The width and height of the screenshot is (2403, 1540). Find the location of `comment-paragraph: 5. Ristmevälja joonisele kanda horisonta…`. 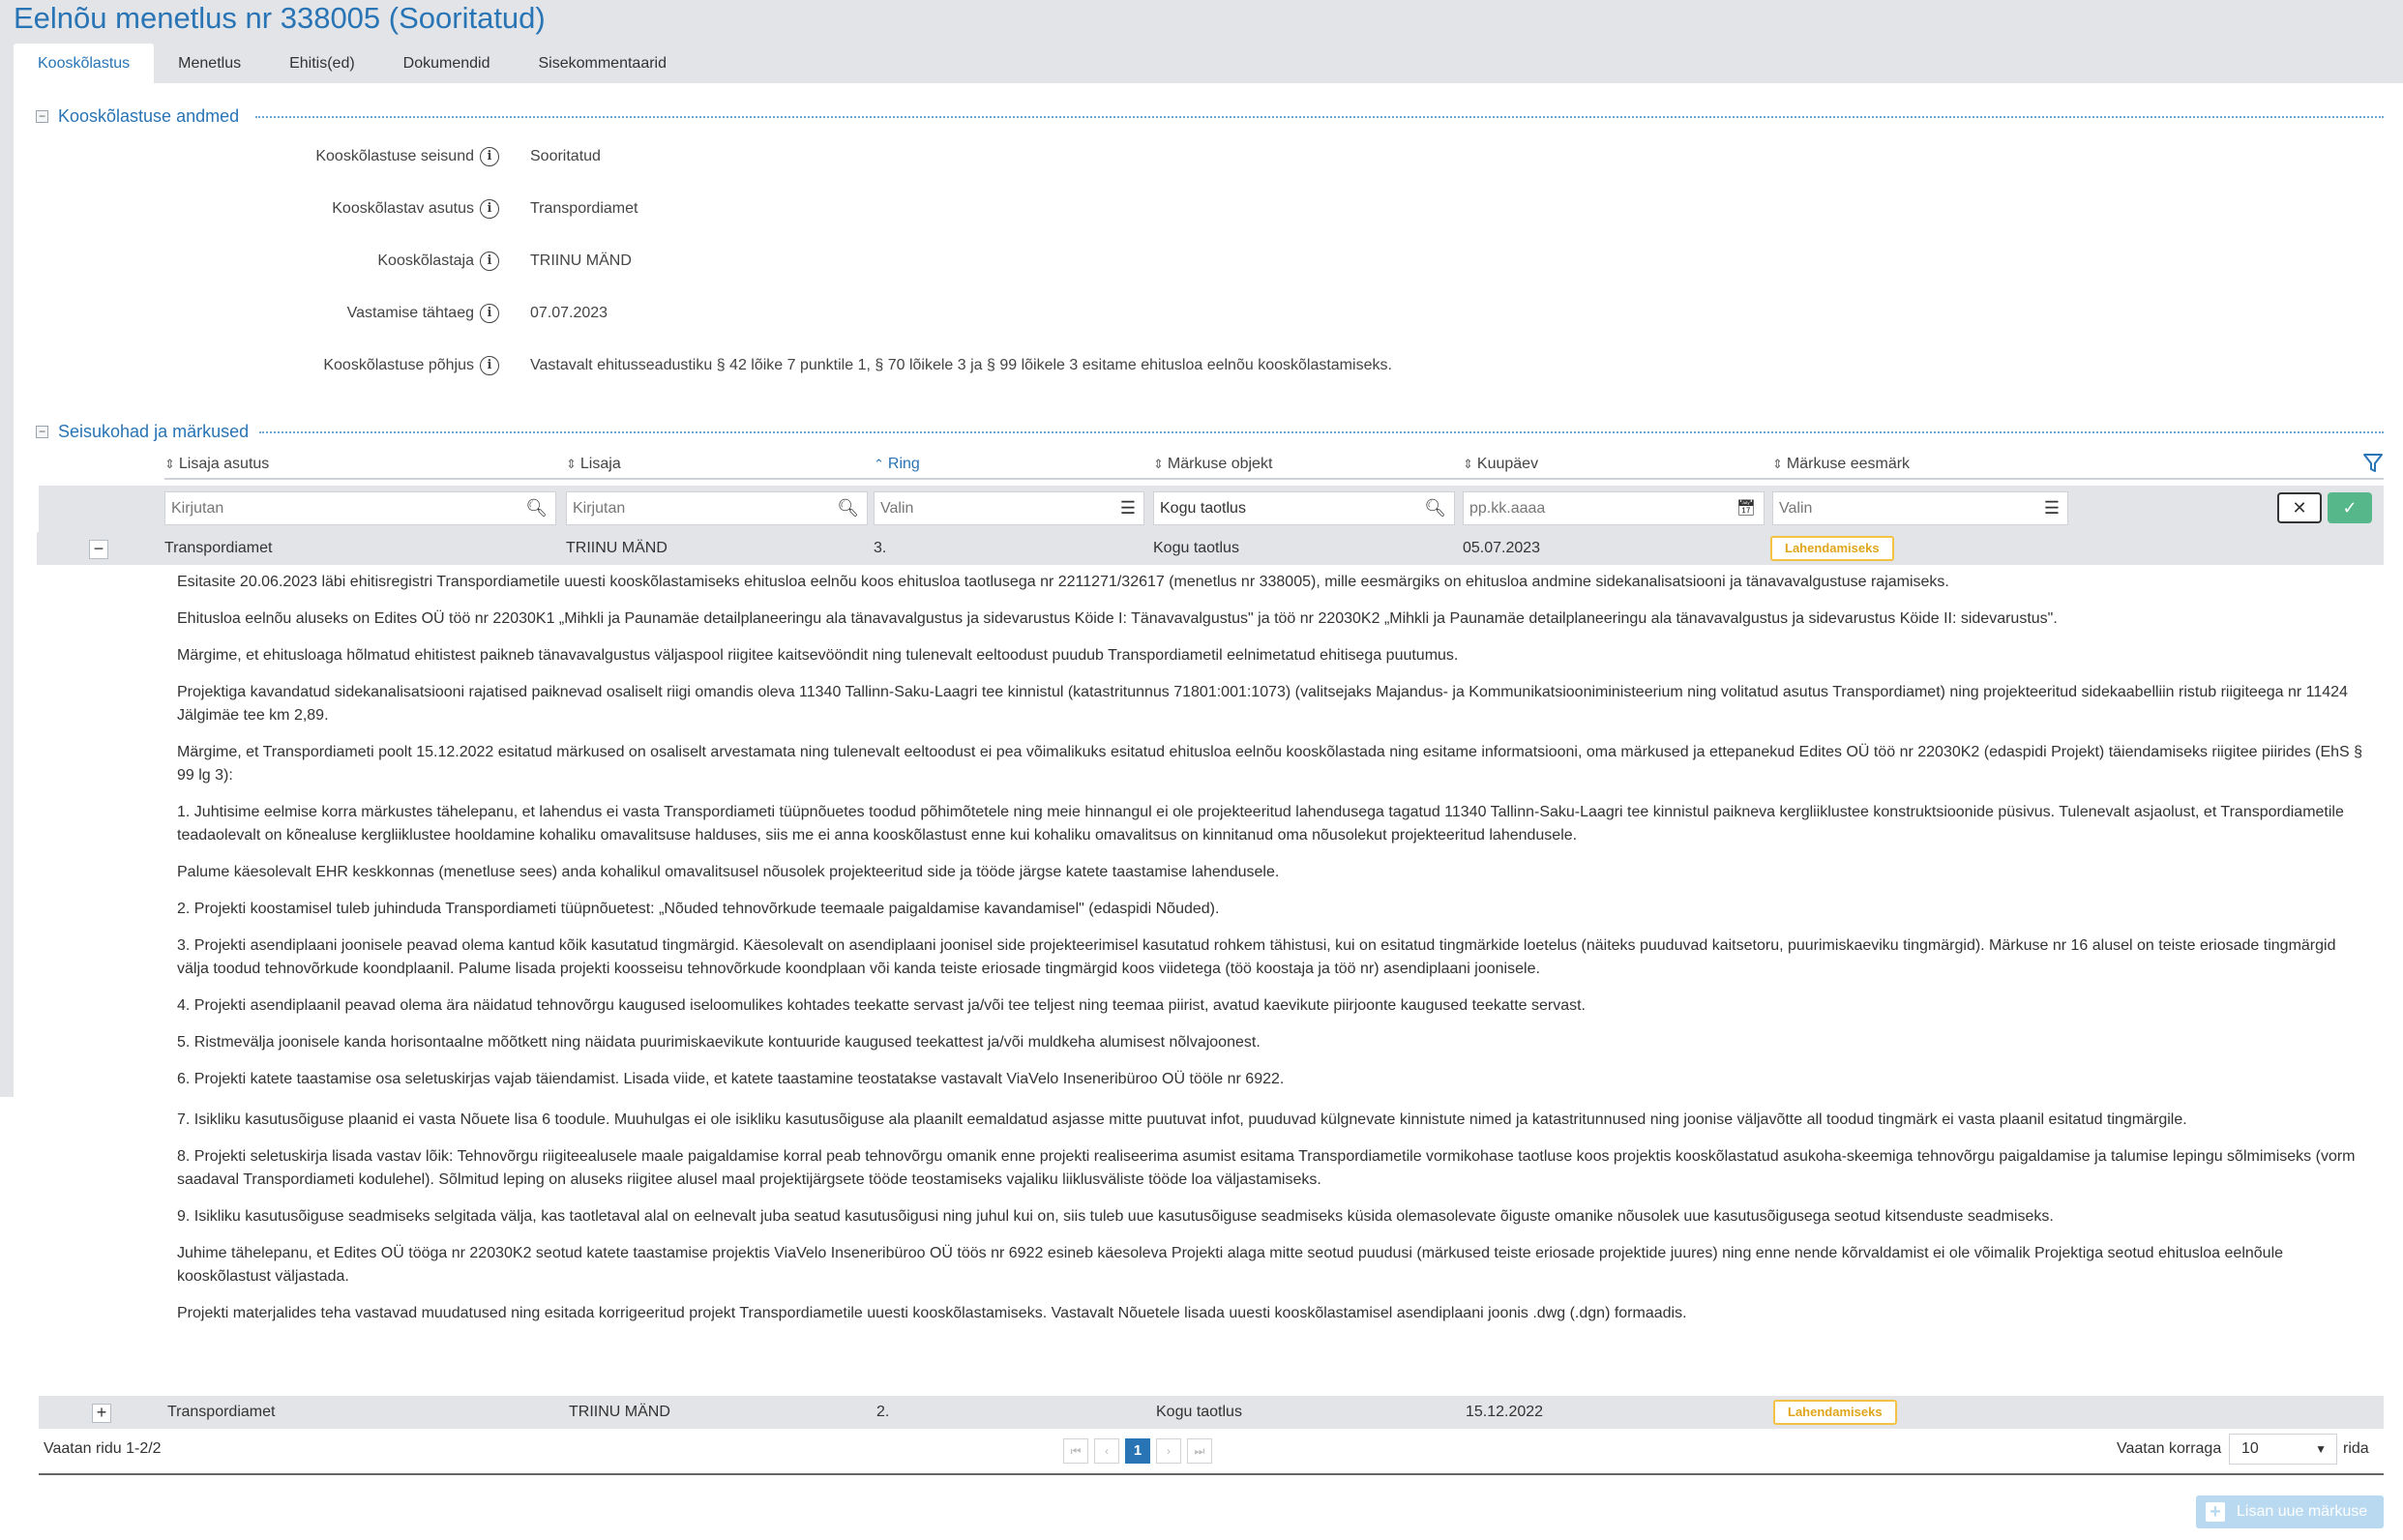

comment-paragraph: 5. Ristmevälja joonisele kanda horisonta… is located at coordinates (719, 1042).